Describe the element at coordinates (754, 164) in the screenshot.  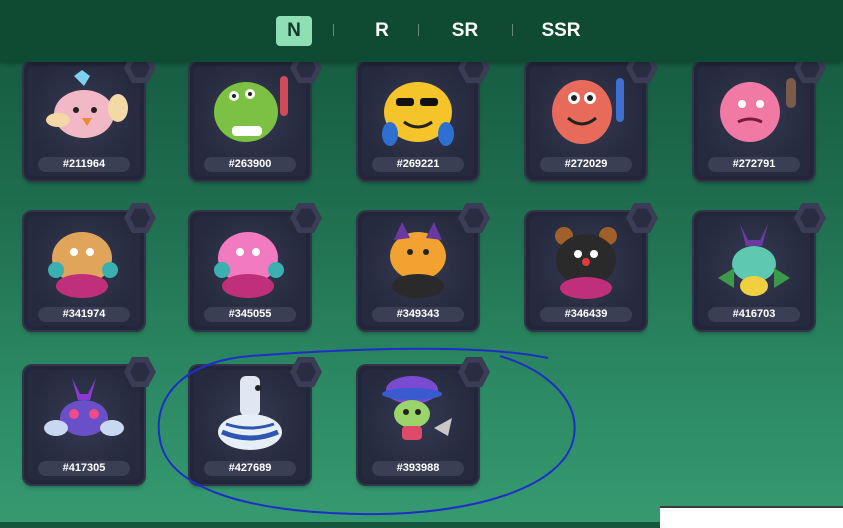
I see `creature-id-label: #272791` at that location.